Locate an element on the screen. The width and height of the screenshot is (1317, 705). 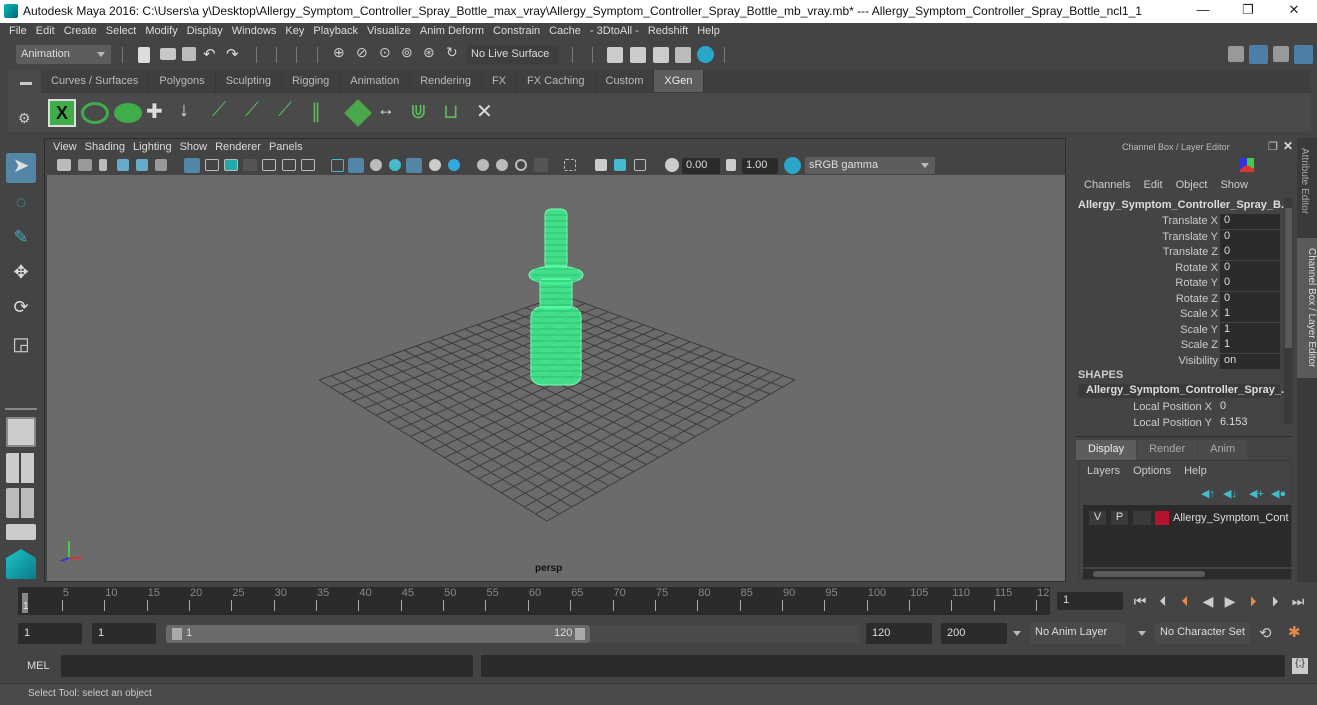
auto-key-icon: ⟲ is located at coordinates (1265, 633).